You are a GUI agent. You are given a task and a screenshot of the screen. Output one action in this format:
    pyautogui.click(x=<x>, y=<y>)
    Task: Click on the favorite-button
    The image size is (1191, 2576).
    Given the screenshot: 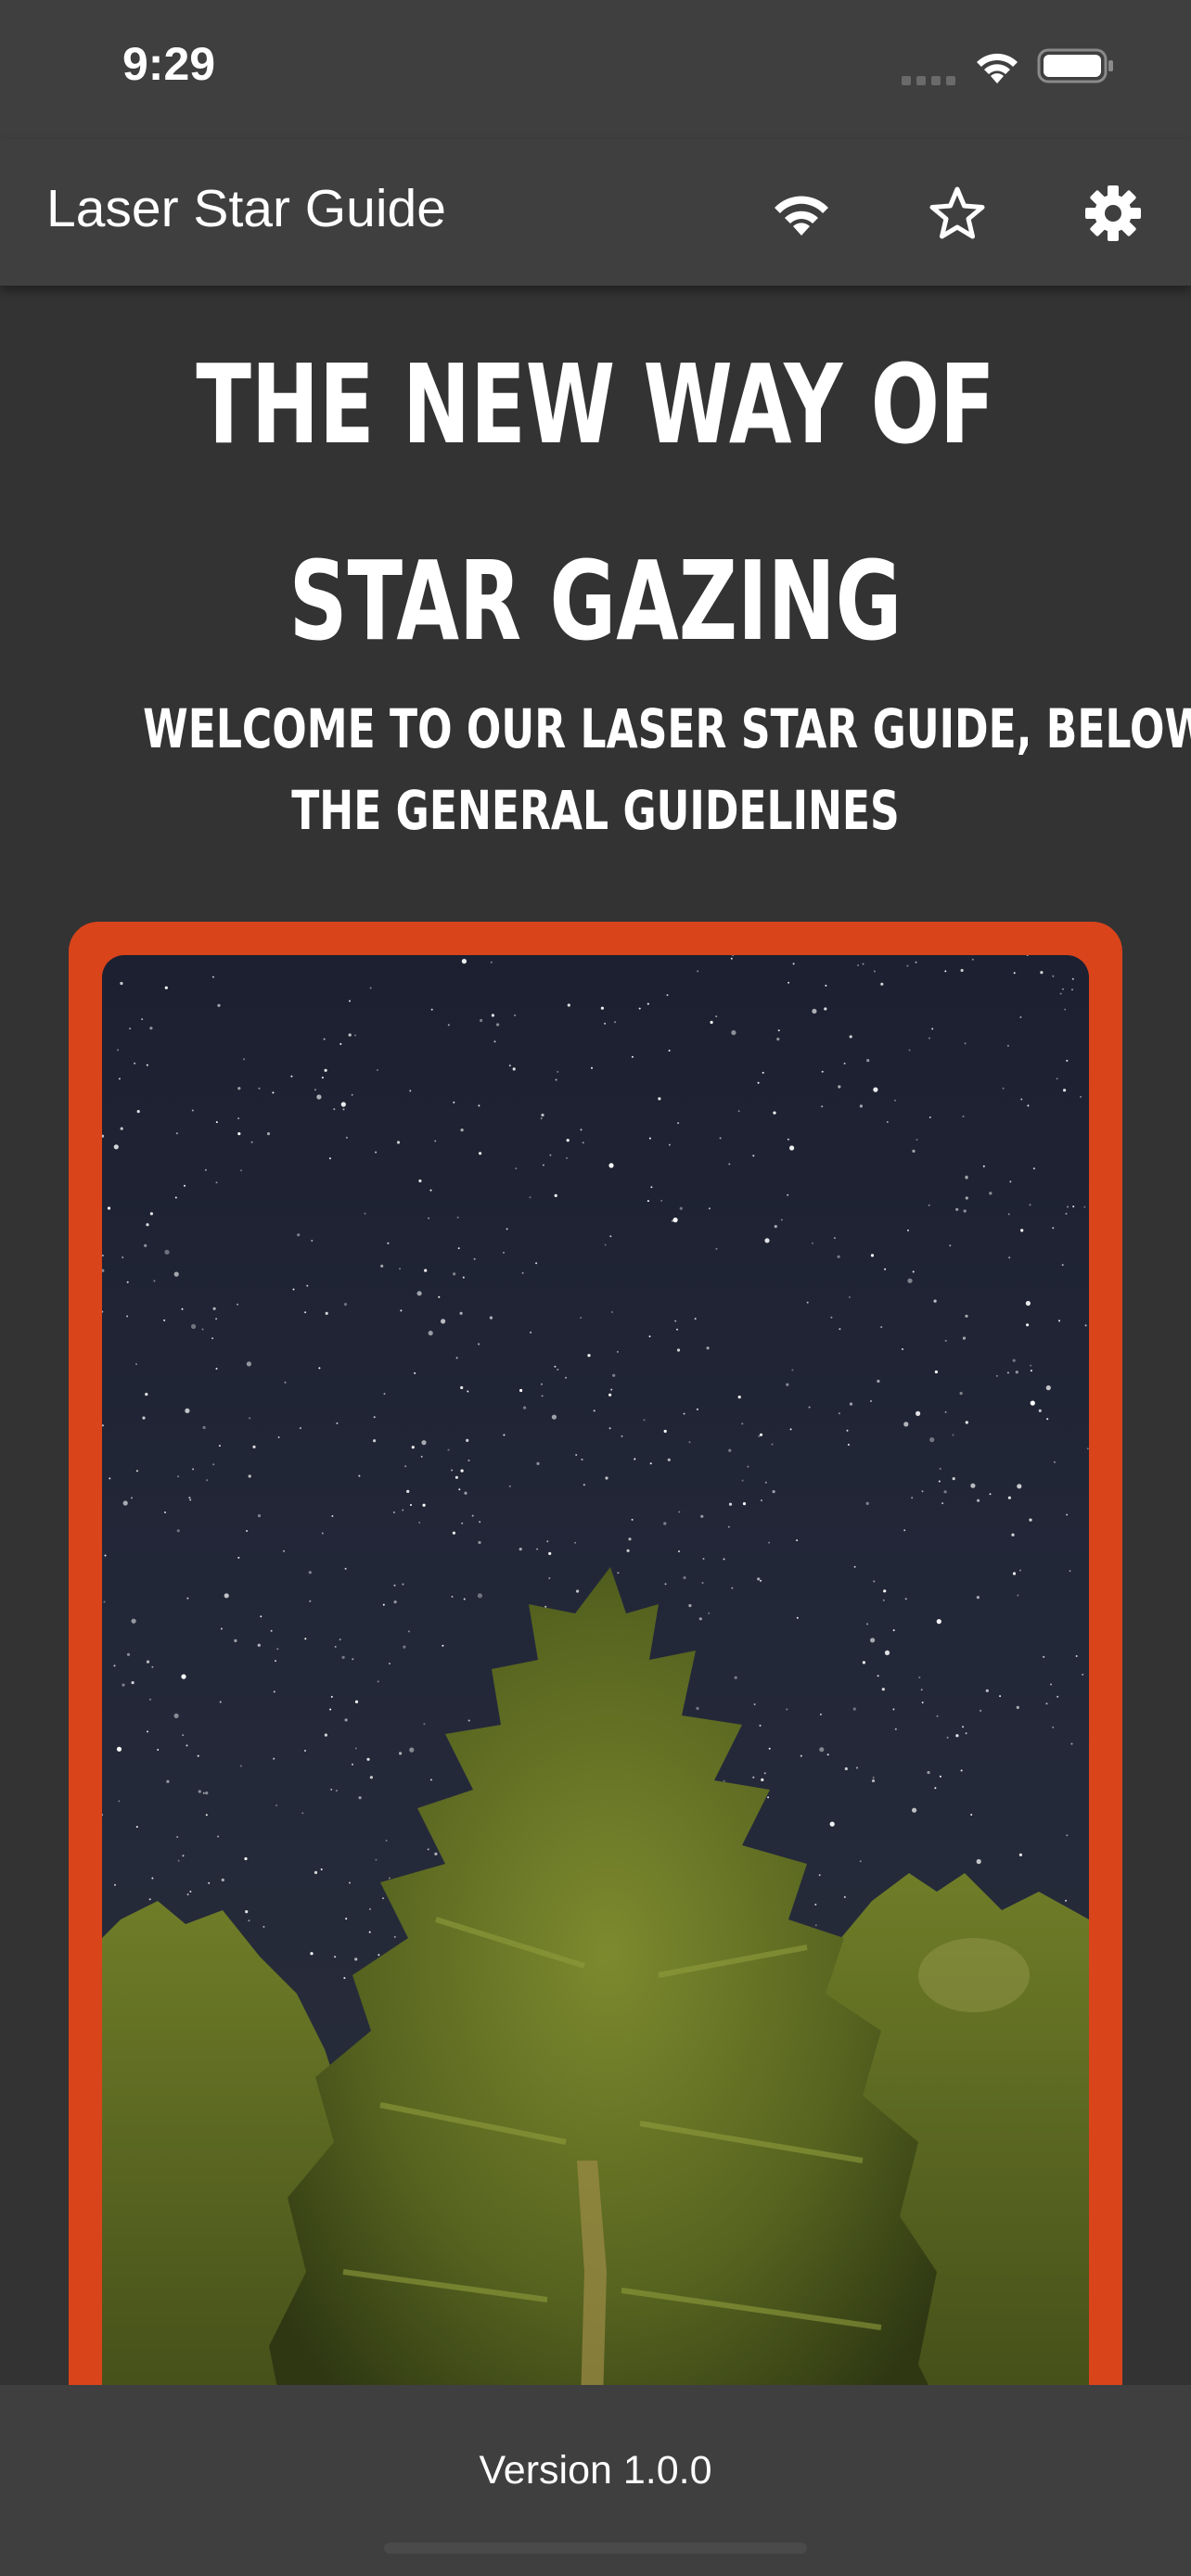 What is the action you would take?
    pyautogui.click(x=958, y=213)
    